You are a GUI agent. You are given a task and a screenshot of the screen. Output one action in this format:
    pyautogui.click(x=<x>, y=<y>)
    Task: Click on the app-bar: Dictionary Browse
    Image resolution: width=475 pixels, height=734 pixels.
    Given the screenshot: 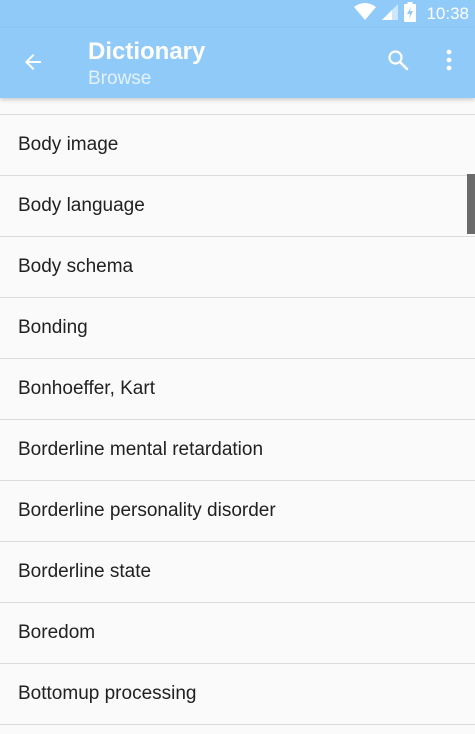 What is the action you would take?
    pyautogui.click(x=237, y=63)
    